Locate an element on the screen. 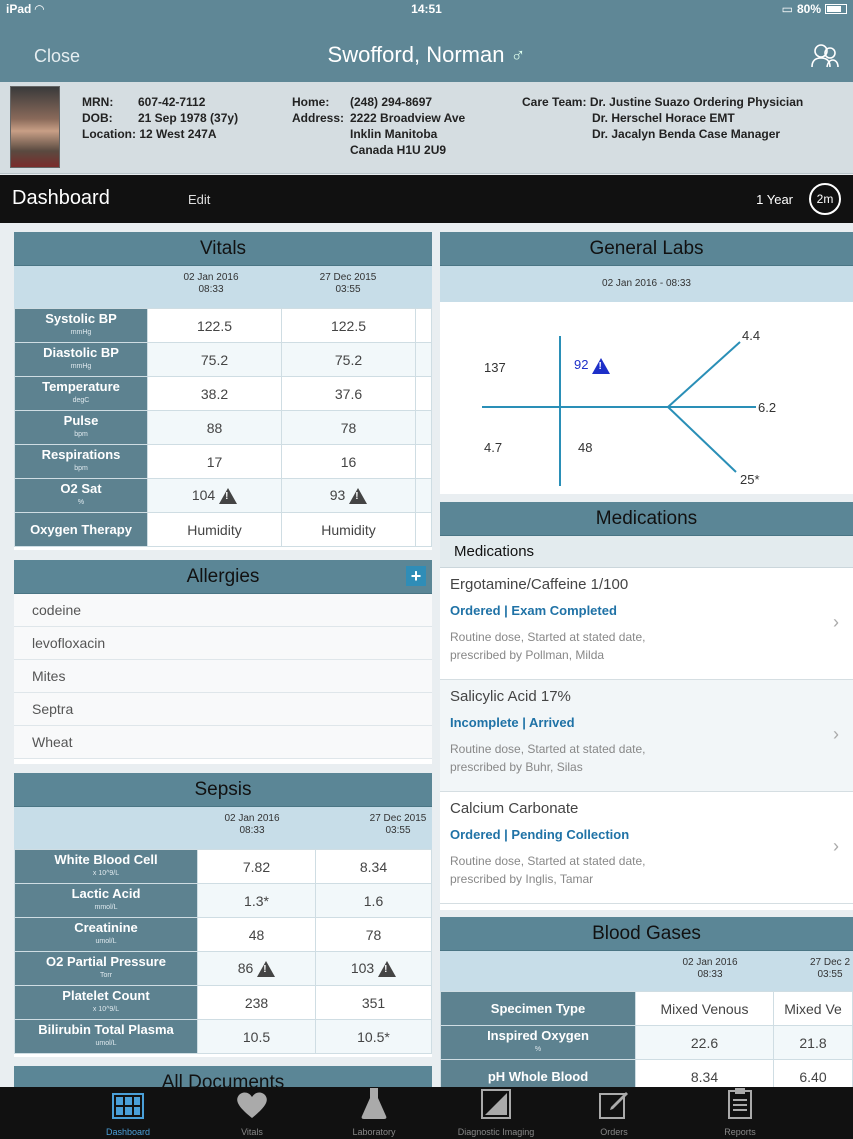 This screenshot has width=853, height=1139. vitals-date-col2: 27 Dec 2015 03:55 is located at coordinates (348, 284).